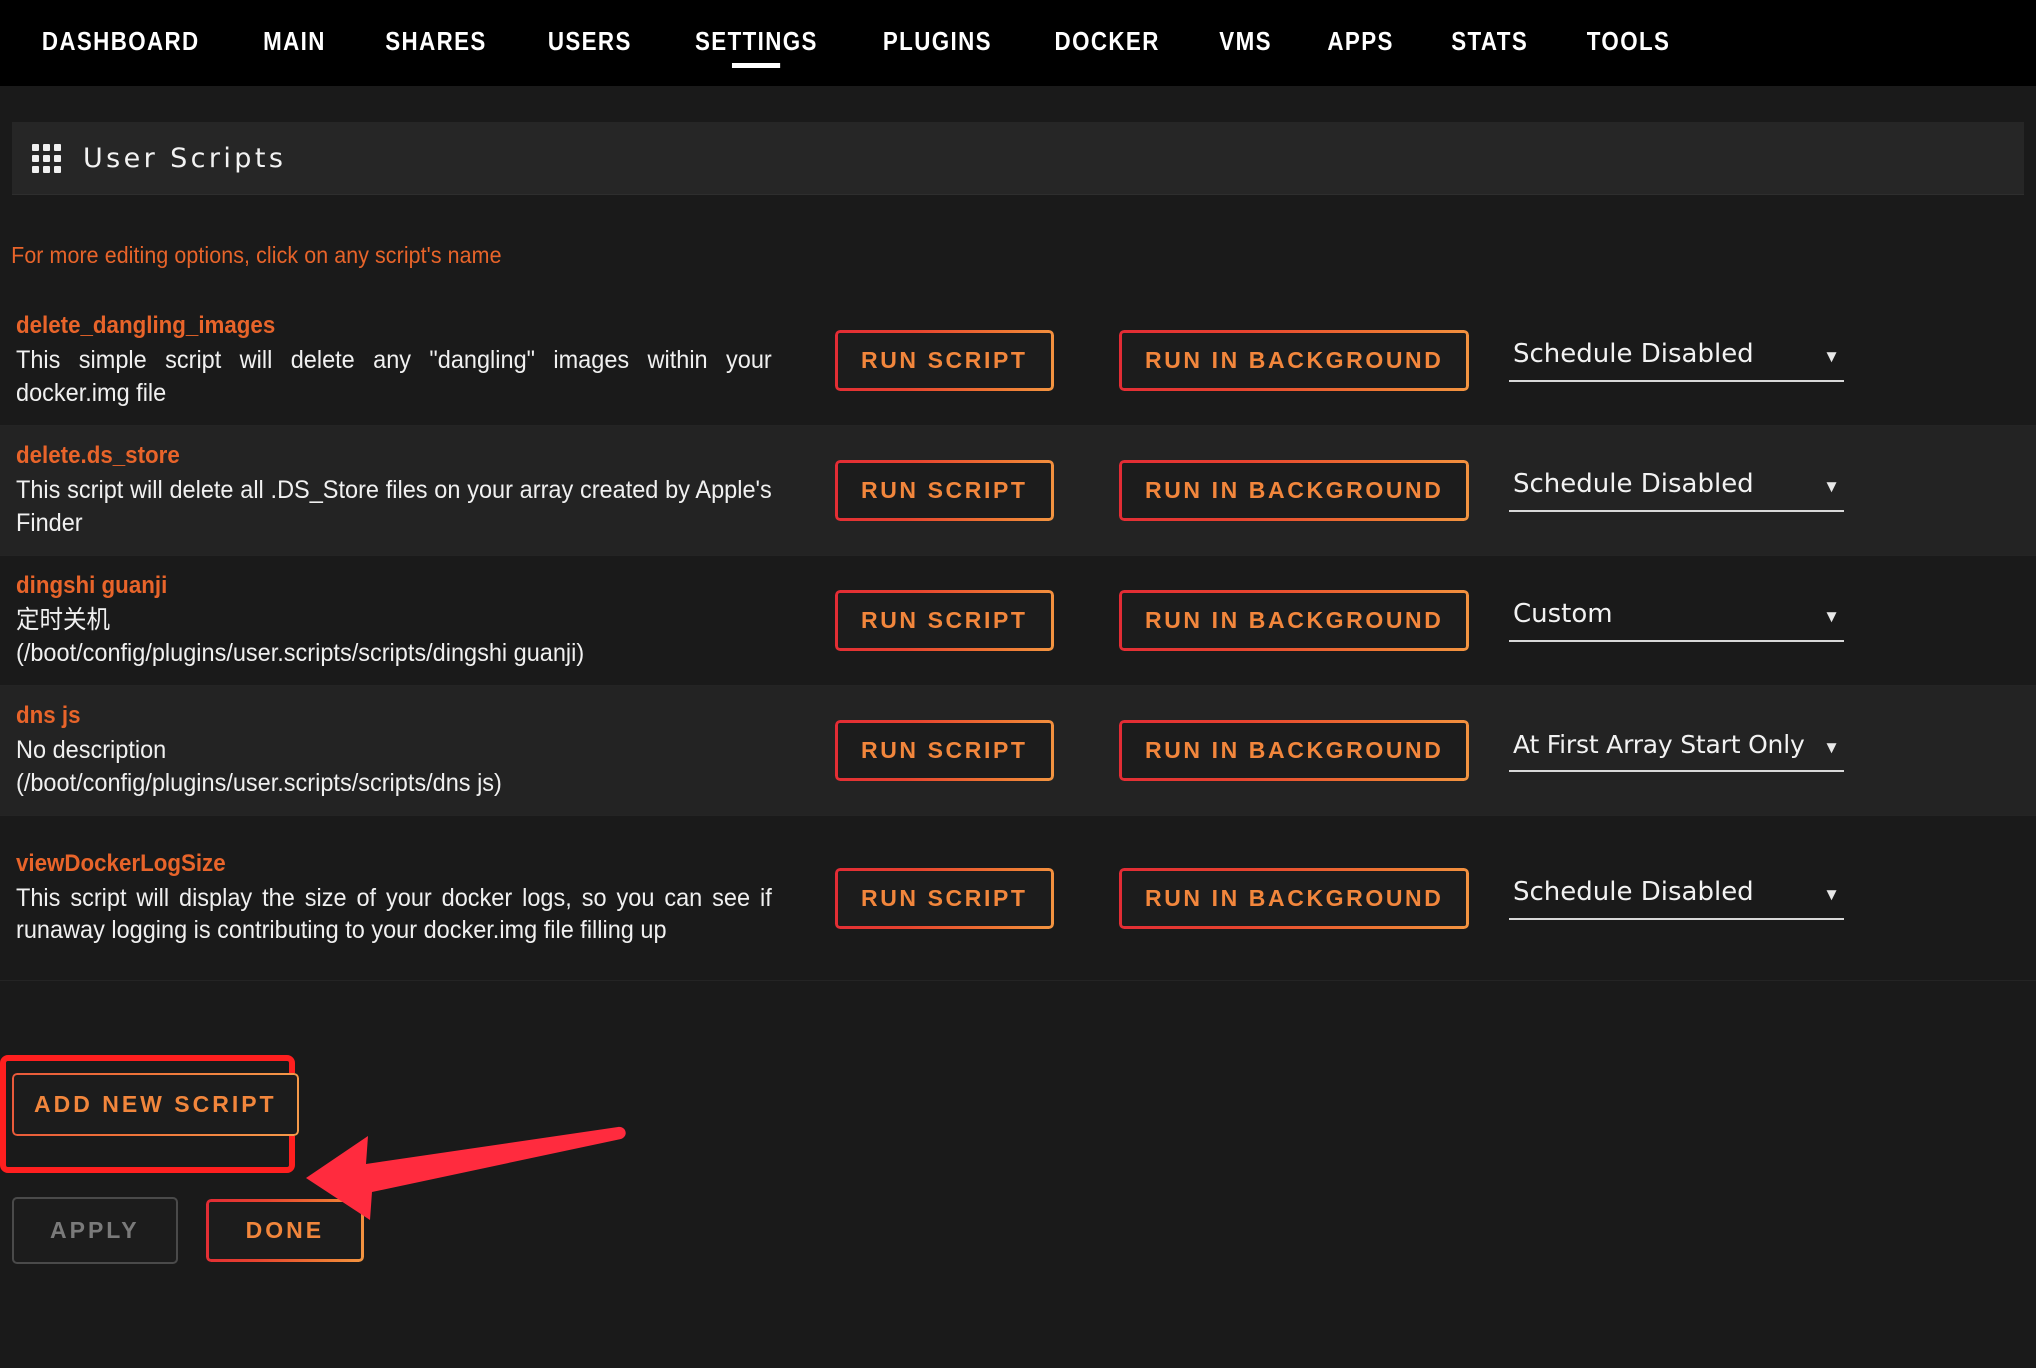 The height and width of the screenshot is (1368, 2036). What do you see at coordinates (95, 1230) in the screenshot?
I see `apply-button: APPLY` at bounding box center [95, 1230].